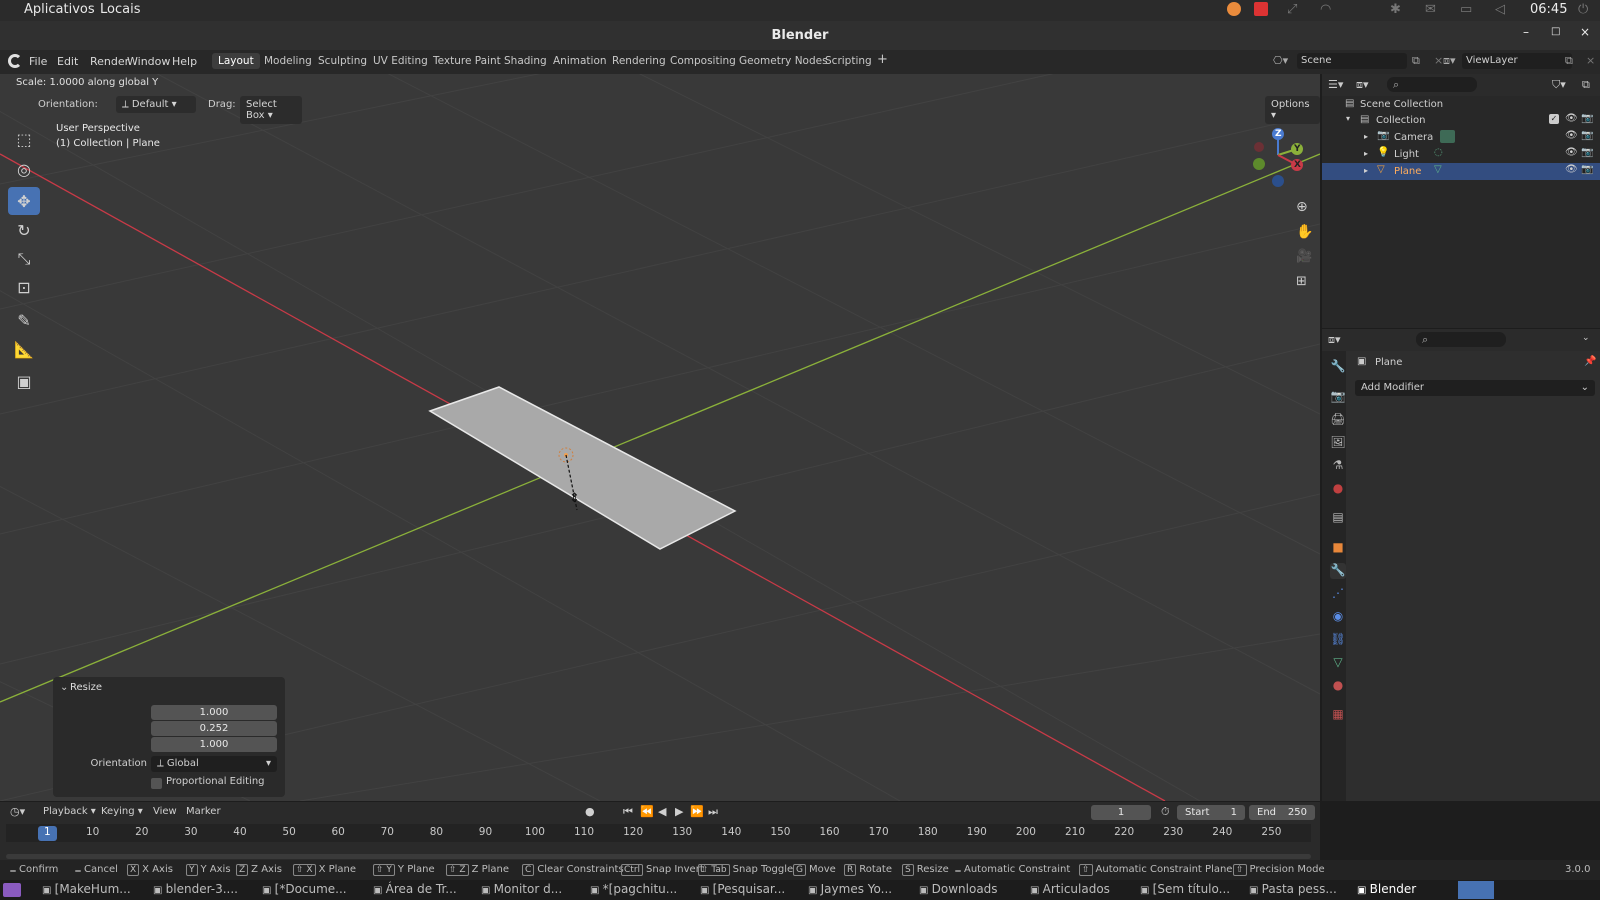  I want to click on light-data-icon: ◌, so click(1438, 152).